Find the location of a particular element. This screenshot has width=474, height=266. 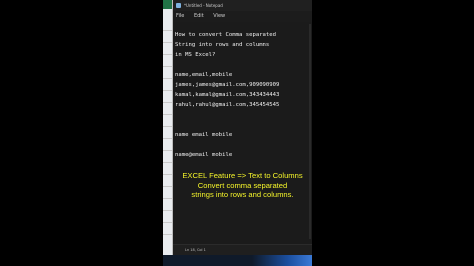

title-bar: *Untitled - Notepad is located at coordinates (242, 5).